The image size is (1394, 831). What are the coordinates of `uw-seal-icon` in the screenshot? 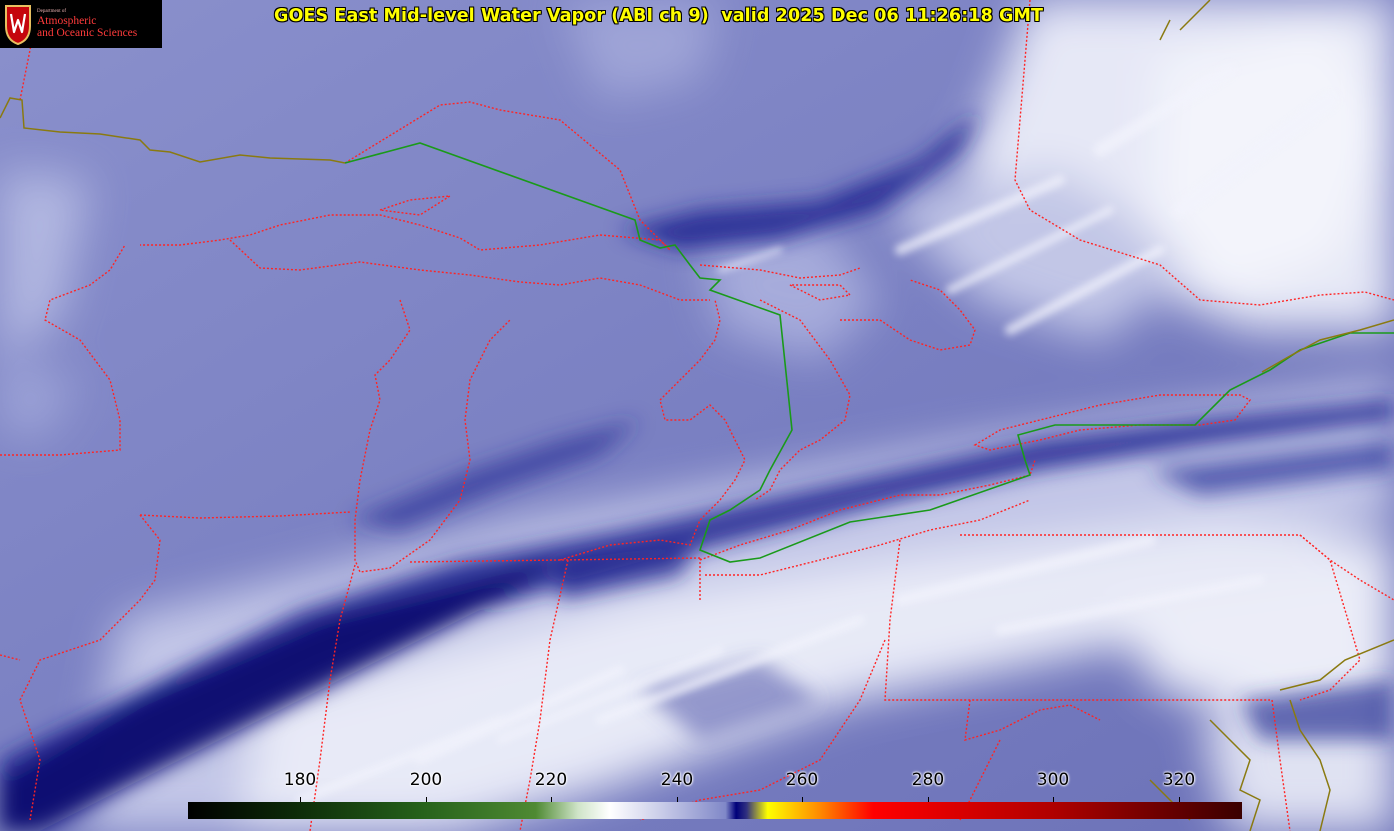 It's located at (18, 25).